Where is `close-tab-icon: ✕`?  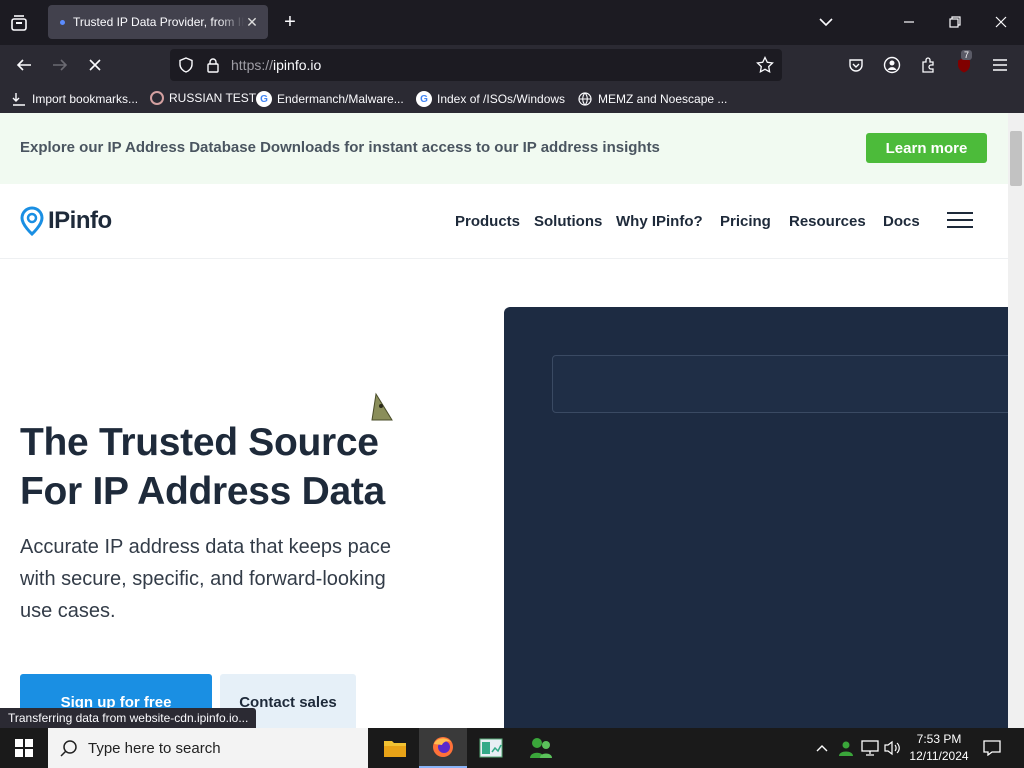 close-tab-icon: ✕ is located at coordinates (252, 22).